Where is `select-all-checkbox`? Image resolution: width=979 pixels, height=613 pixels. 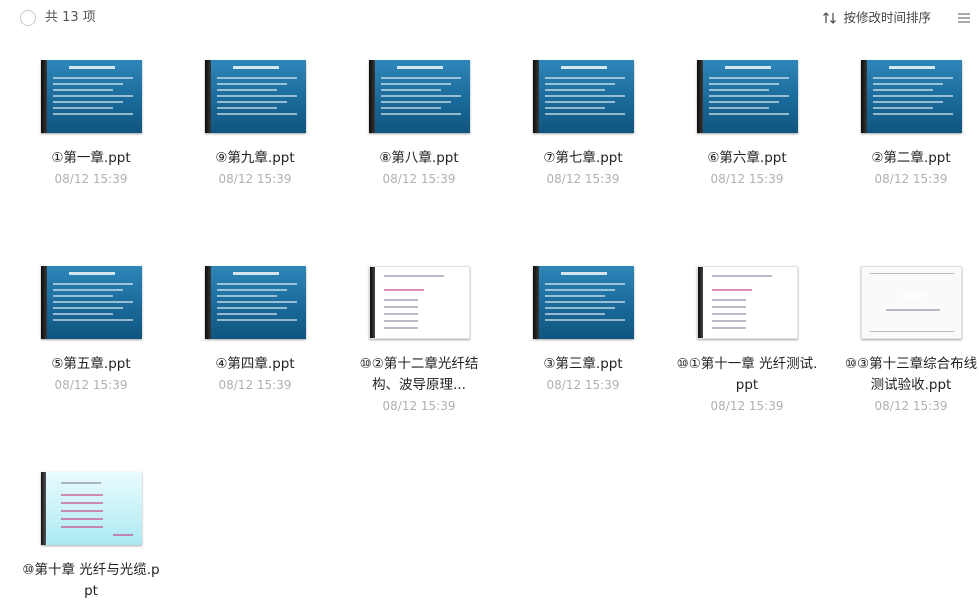 select-all-checkbox is located at coordinates (28, 18).